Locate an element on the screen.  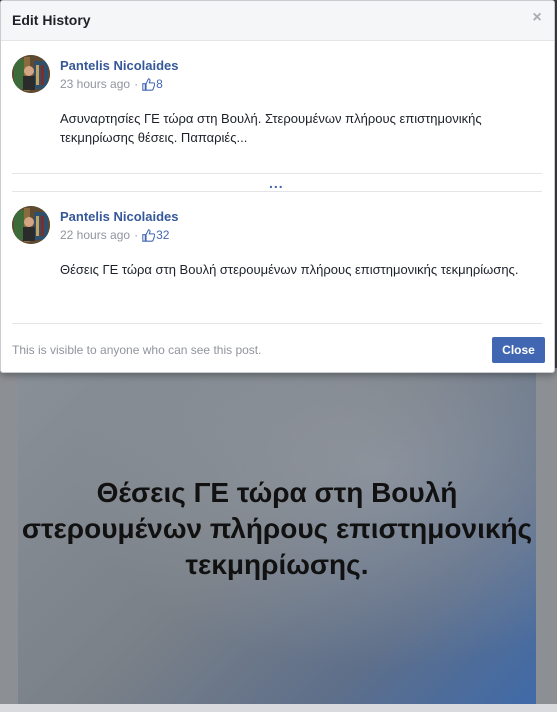
entry-meta: 22 hours ago · 32 is located at coordinates (114, 235).